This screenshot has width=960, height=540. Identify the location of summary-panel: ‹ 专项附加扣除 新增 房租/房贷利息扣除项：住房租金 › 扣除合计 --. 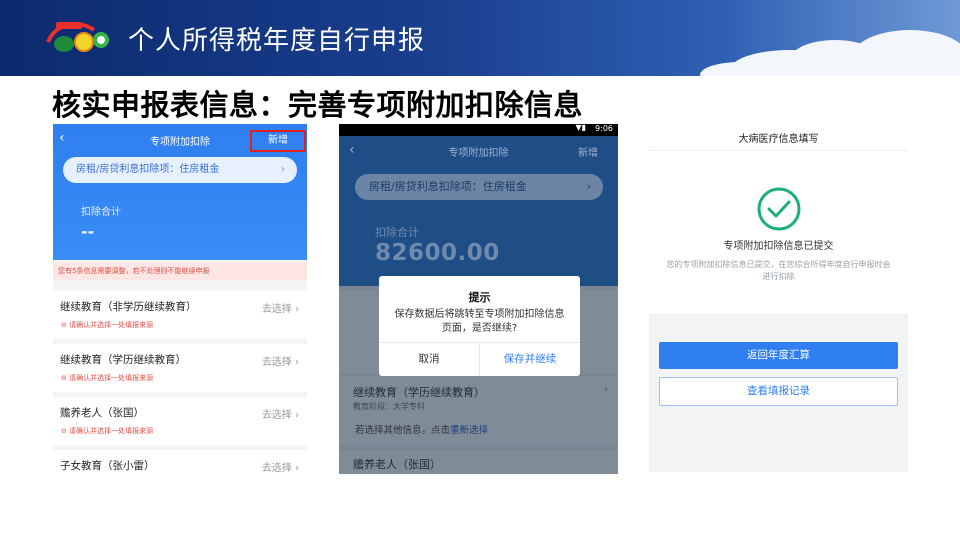
(180, 192).